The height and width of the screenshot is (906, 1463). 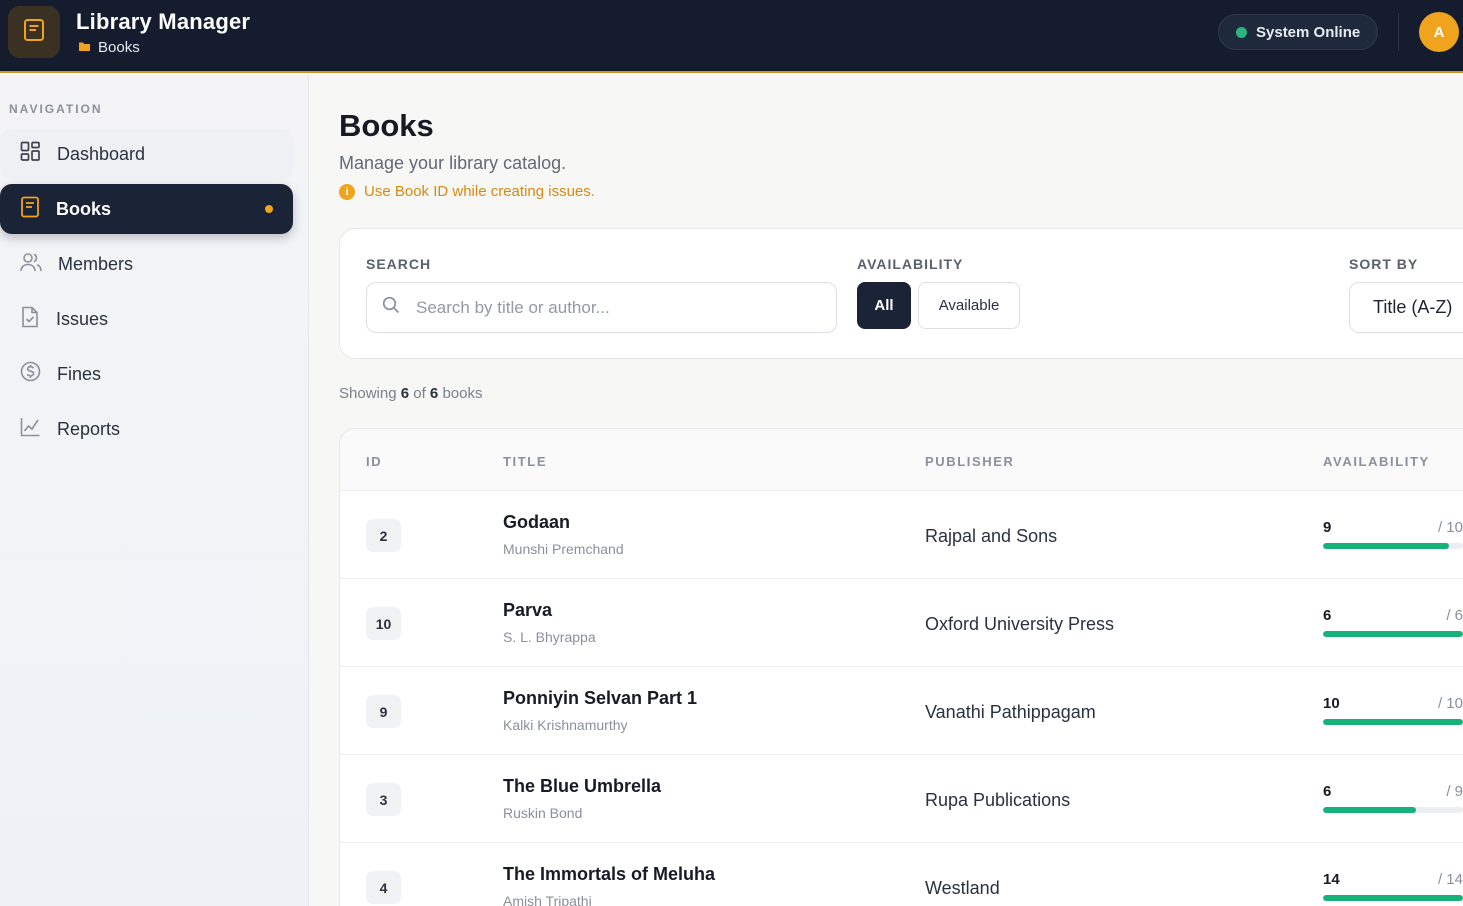 What do you see at coordinates (731, 36) in the screenshot?
I see `top-header: Library Manager Books System Online A` at bounding box center [731, 36].